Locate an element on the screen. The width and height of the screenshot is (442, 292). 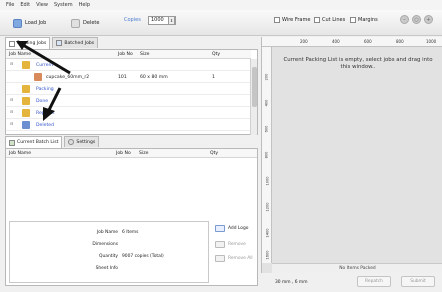
remove-button: Remove is located at coordinates (230, 244).